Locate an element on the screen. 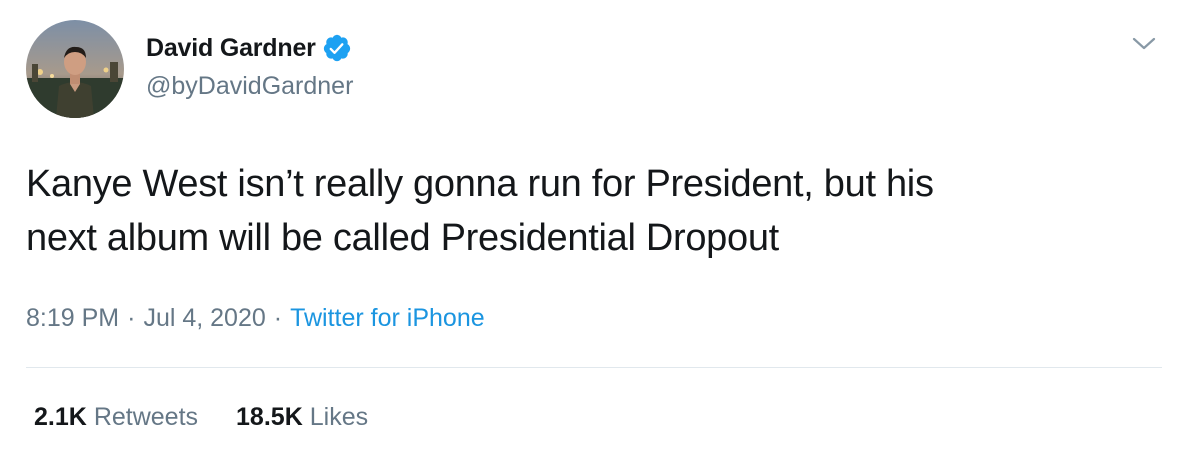 This screenshot has height=456, width=1192. user-info: David Gardner @byDavidGardner is located at coordinates (249, 65).